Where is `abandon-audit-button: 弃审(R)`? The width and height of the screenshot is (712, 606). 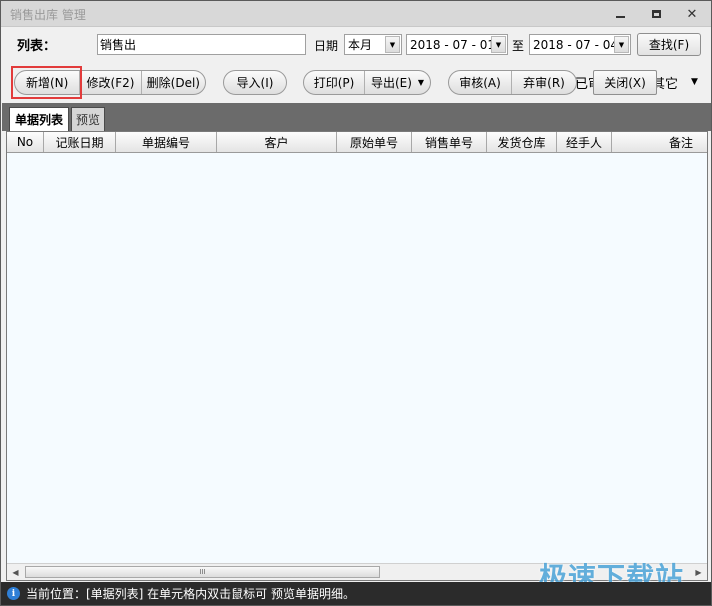 abandon-audit-button: 弃审(R) is located at coordinates (544, 82).